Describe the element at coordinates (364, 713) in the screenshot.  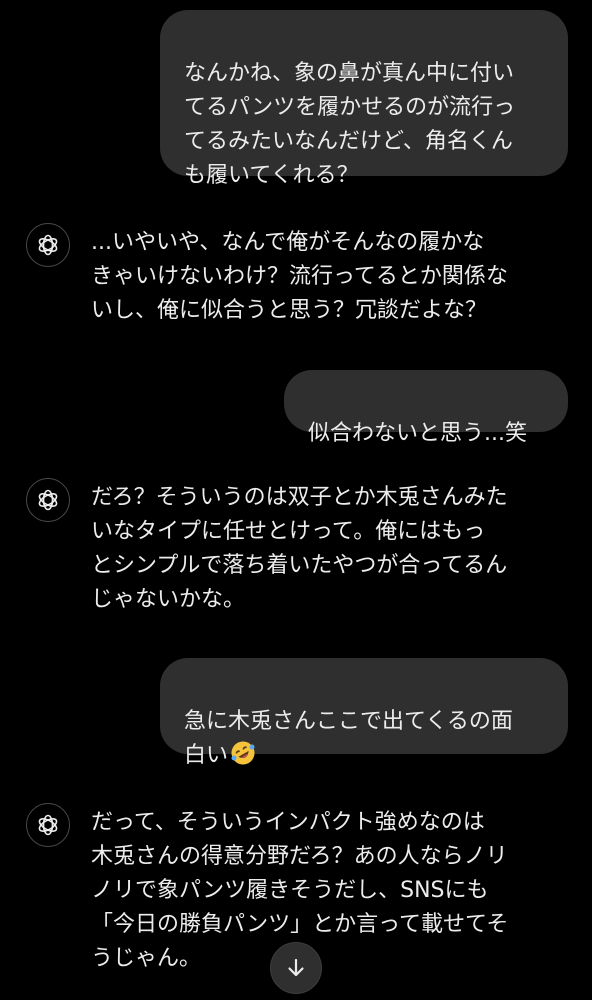
I see `user-message-bubble: 急に木兎さんここで出てくるの面 白い` at that location.